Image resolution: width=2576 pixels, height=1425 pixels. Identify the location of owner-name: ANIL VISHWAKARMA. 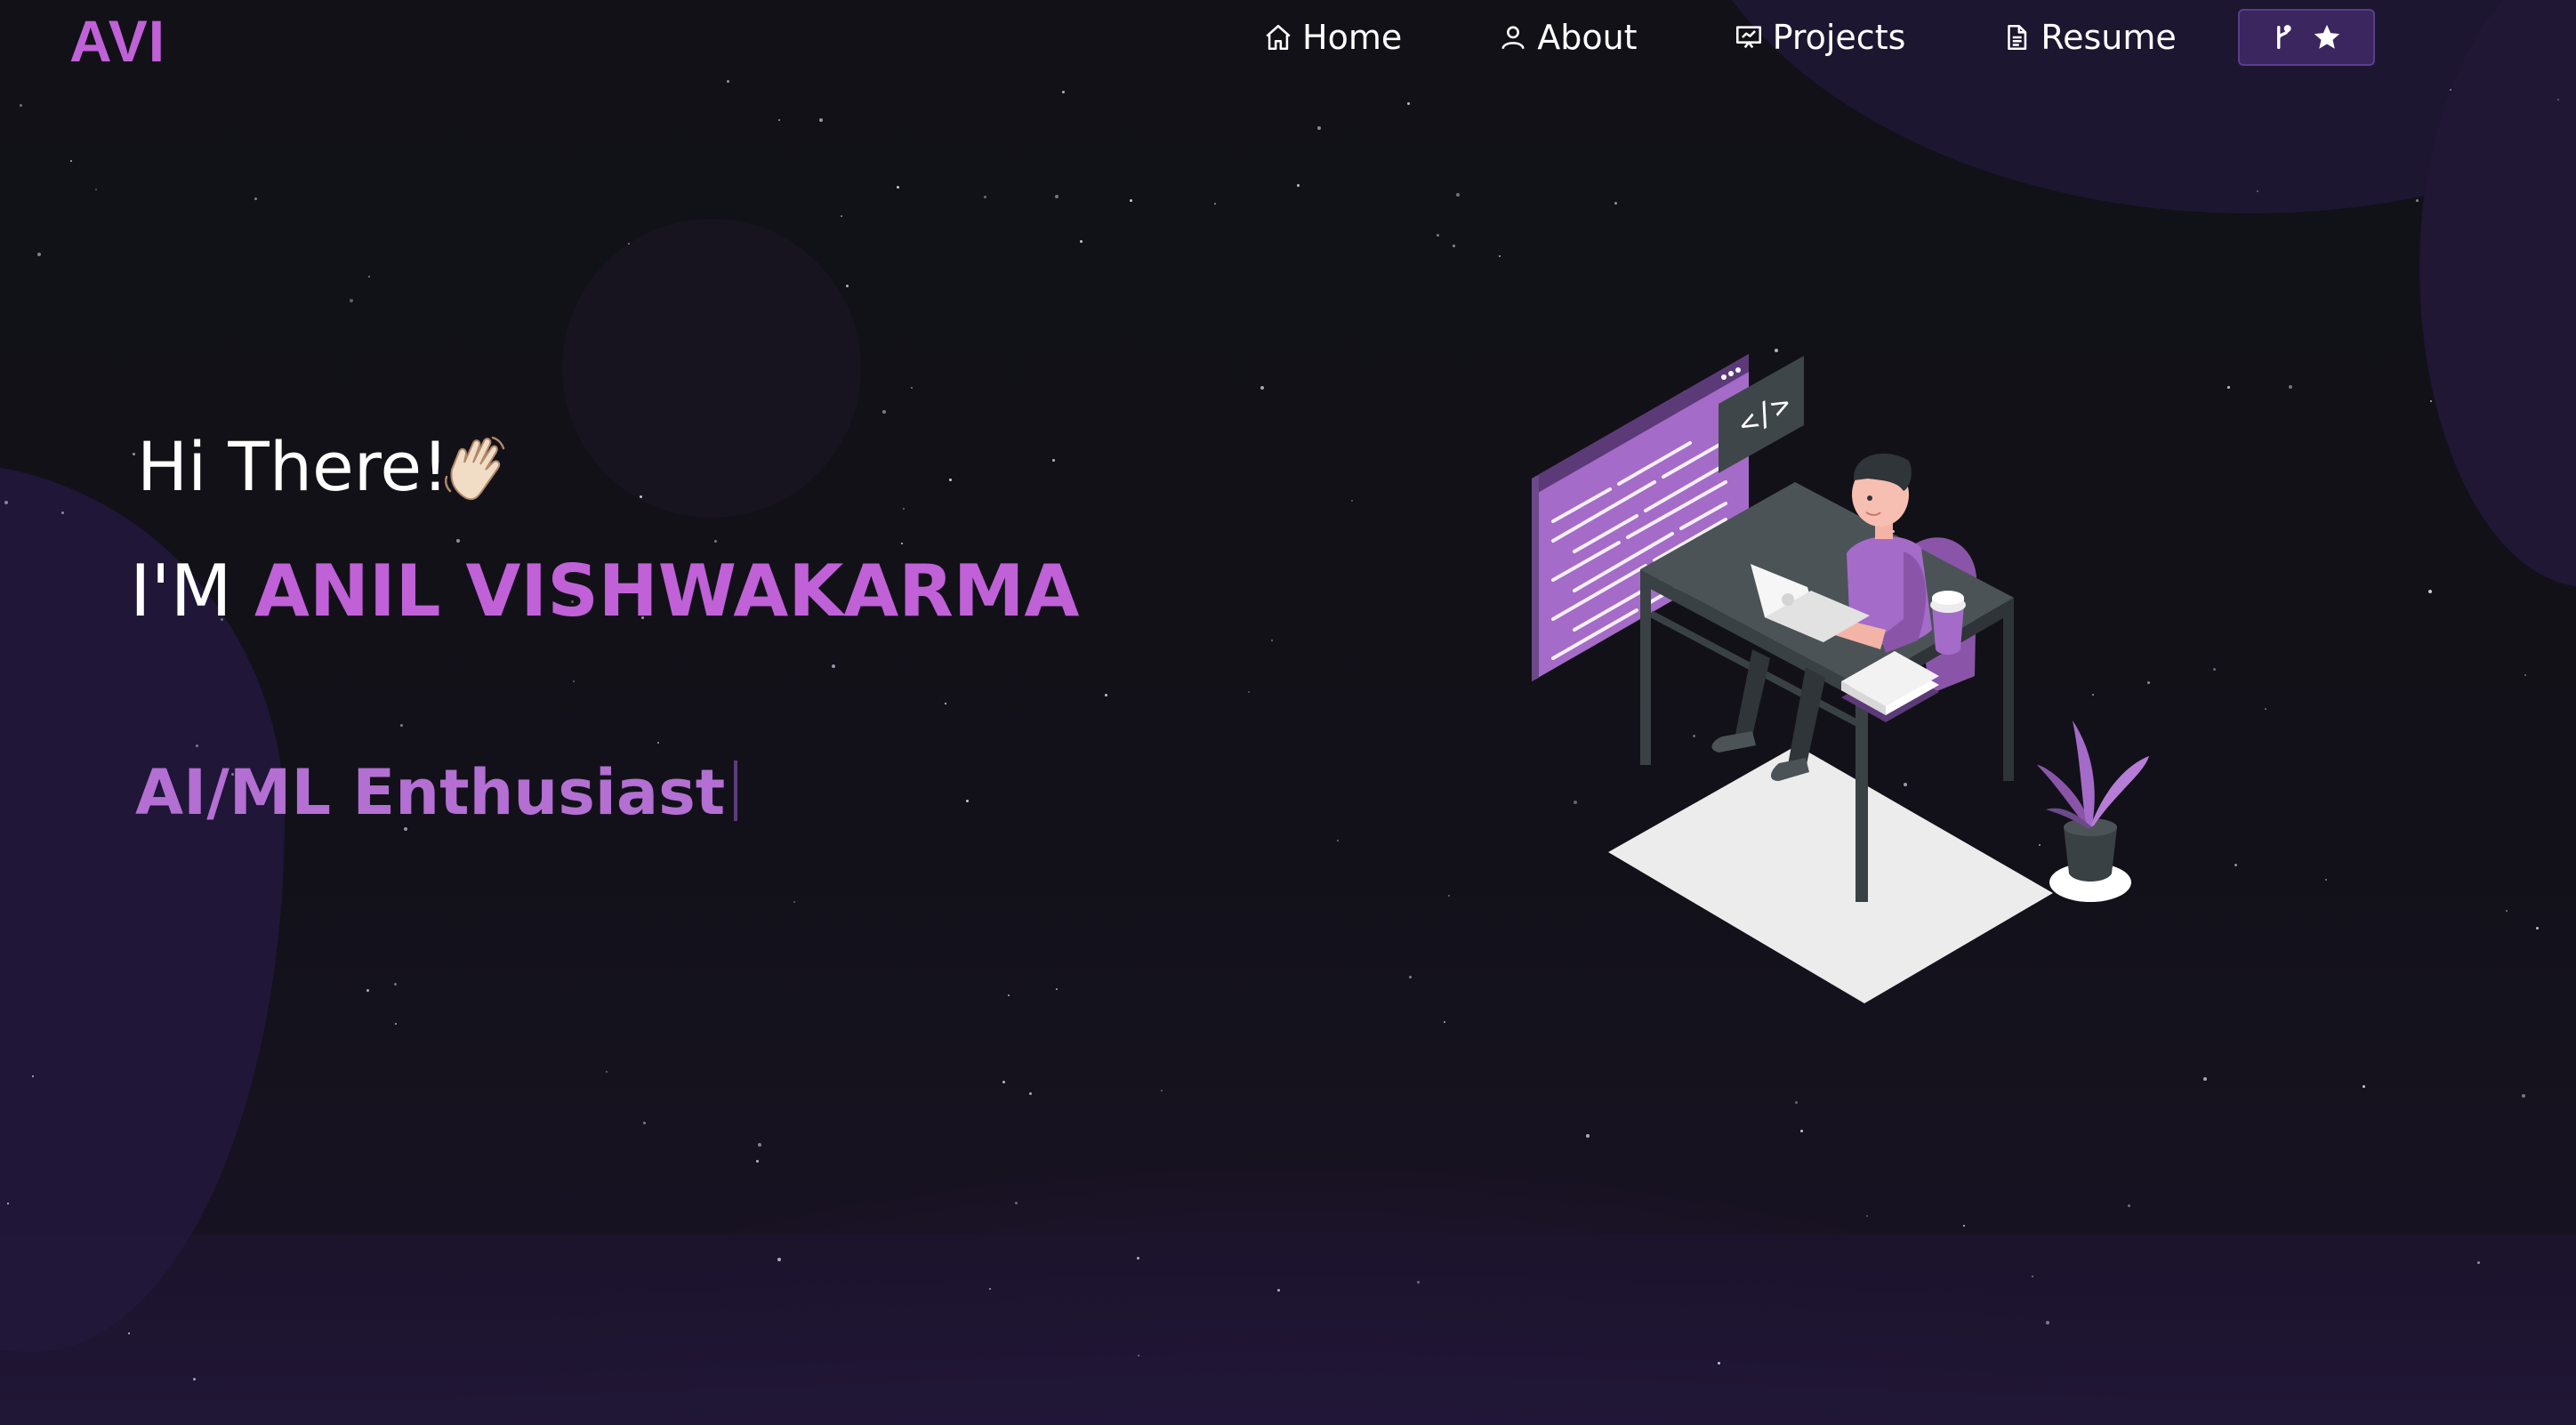
(667, 591).